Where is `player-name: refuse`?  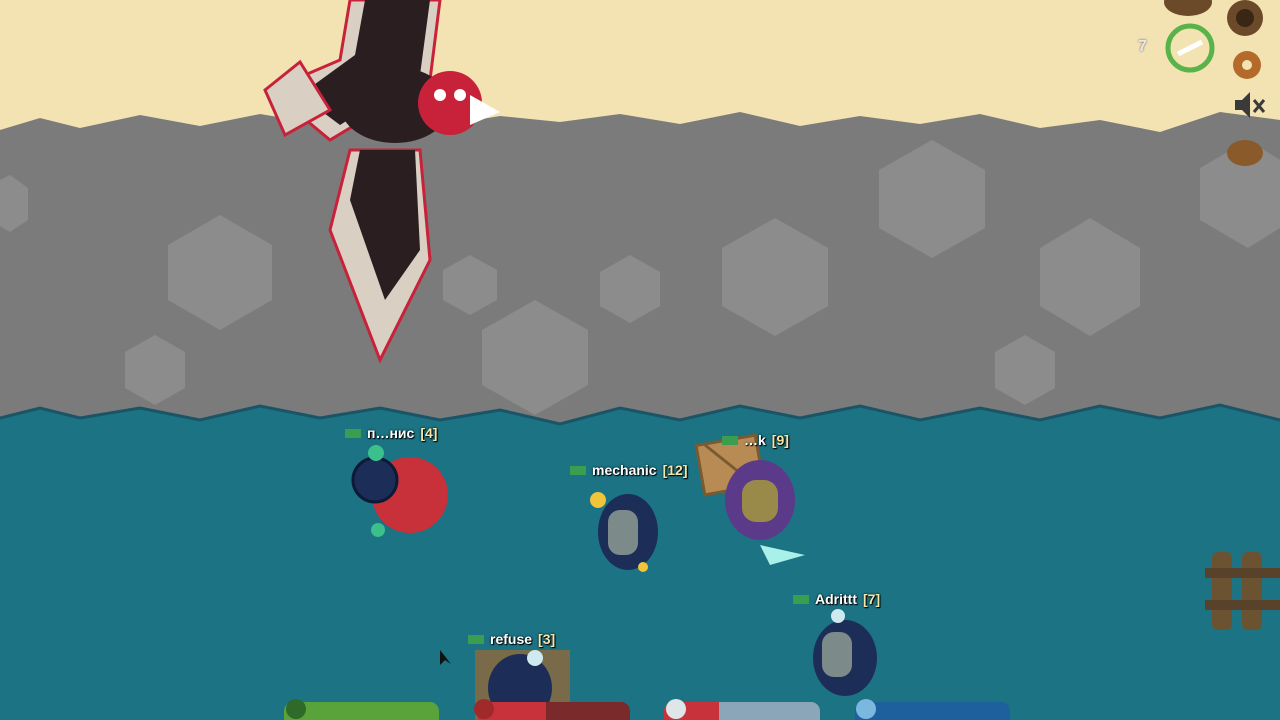 player-name: refuse is located at coordinates (511, 639).